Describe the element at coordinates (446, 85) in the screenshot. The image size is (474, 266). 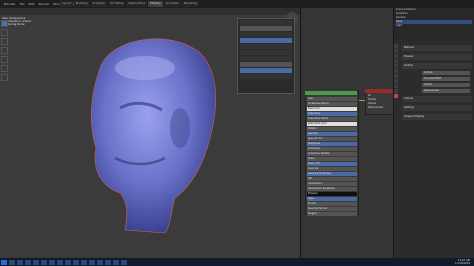
I see `props-field: Volume` at that location.